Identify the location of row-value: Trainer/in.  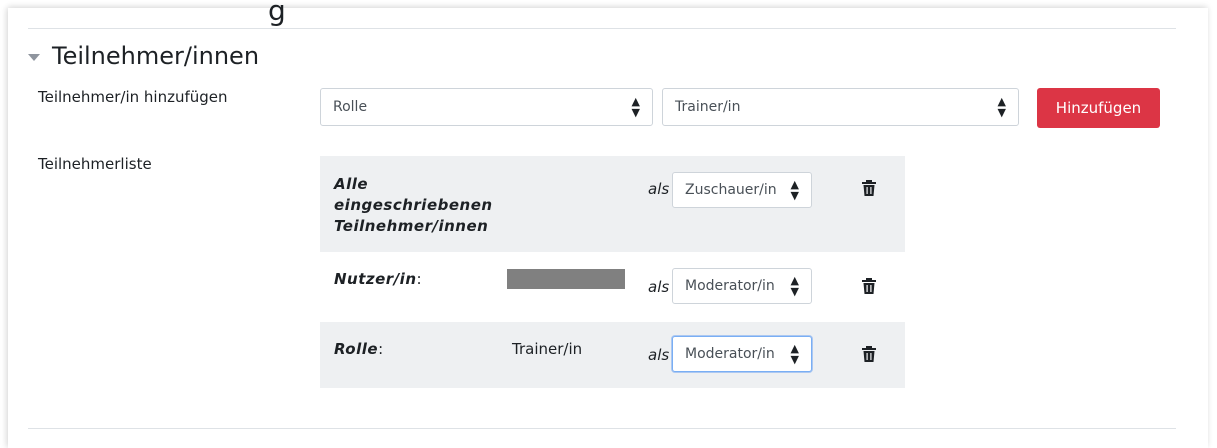
(547, 349).